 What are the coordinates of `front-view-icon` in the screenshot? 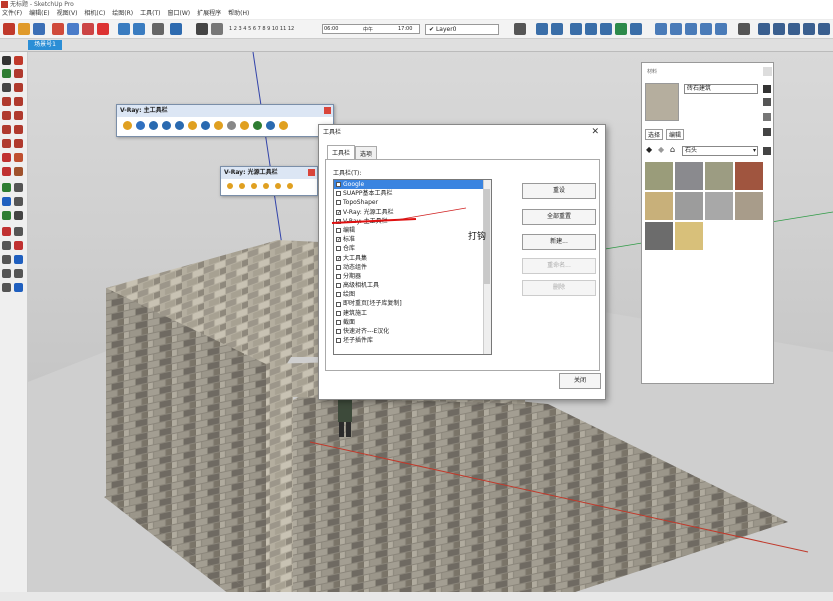 It's located at (576, 29).